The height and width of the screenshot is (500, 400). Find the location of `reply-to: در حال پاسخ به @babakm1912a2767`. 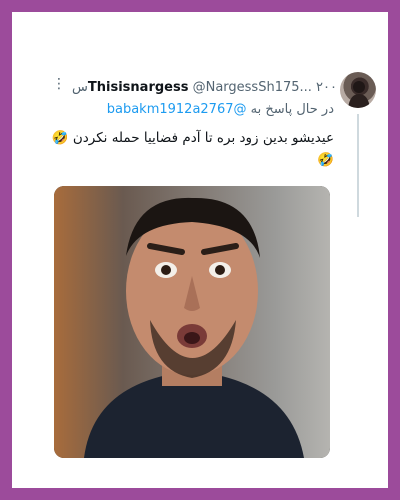

reply-to: در حال پاسخ به @babakm1912a2767 is located at coordinates (188, 109).